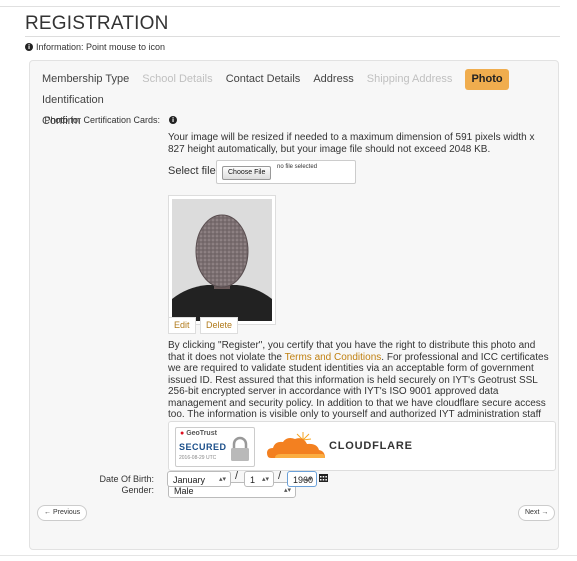 The width and height of the screenshot is (577, 561). Describe the element at coordinates (333, 79) in the screenshot. I see `tab-address: Address` at that location.